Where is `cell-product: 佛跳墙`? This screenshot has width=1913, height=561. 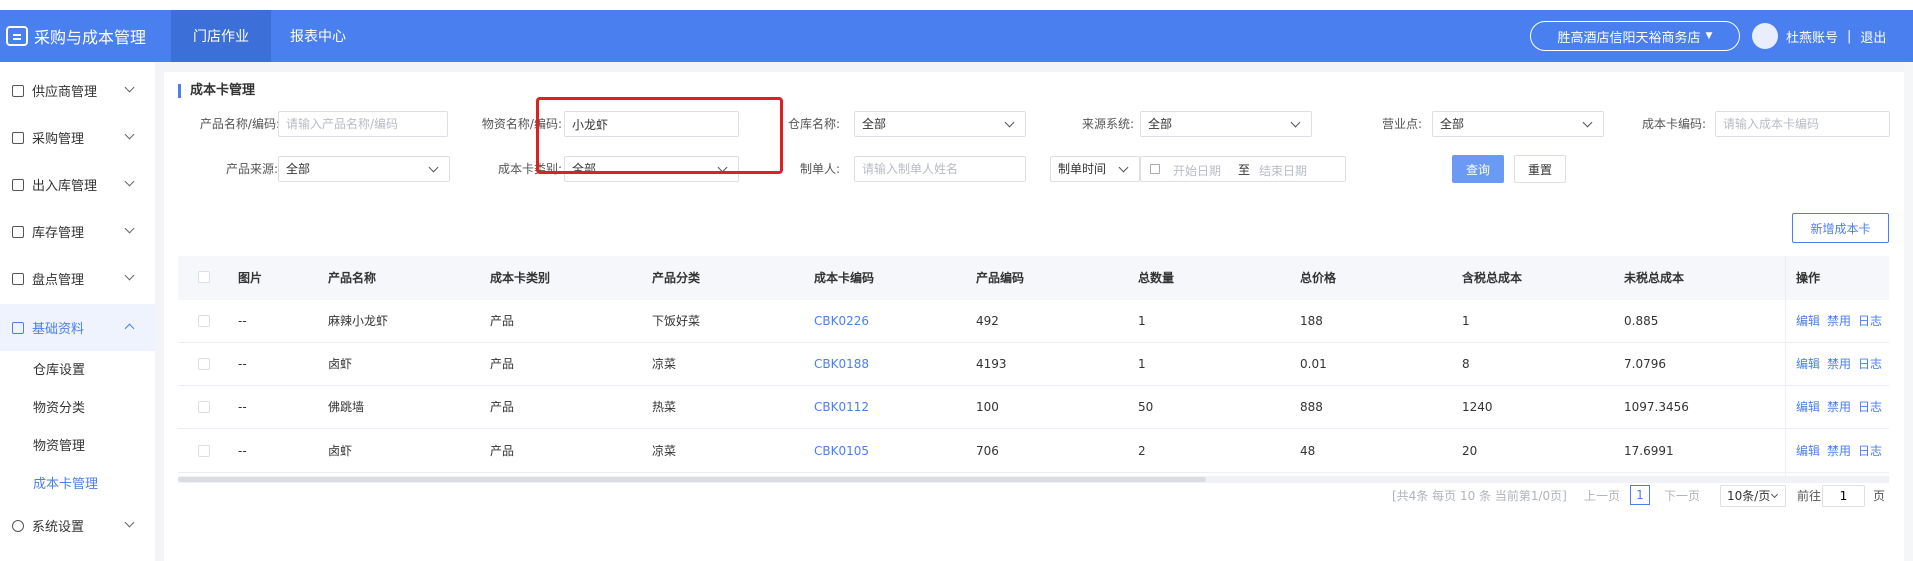
cell-product: 佛跳墙 is located at coordinates (346, 407).